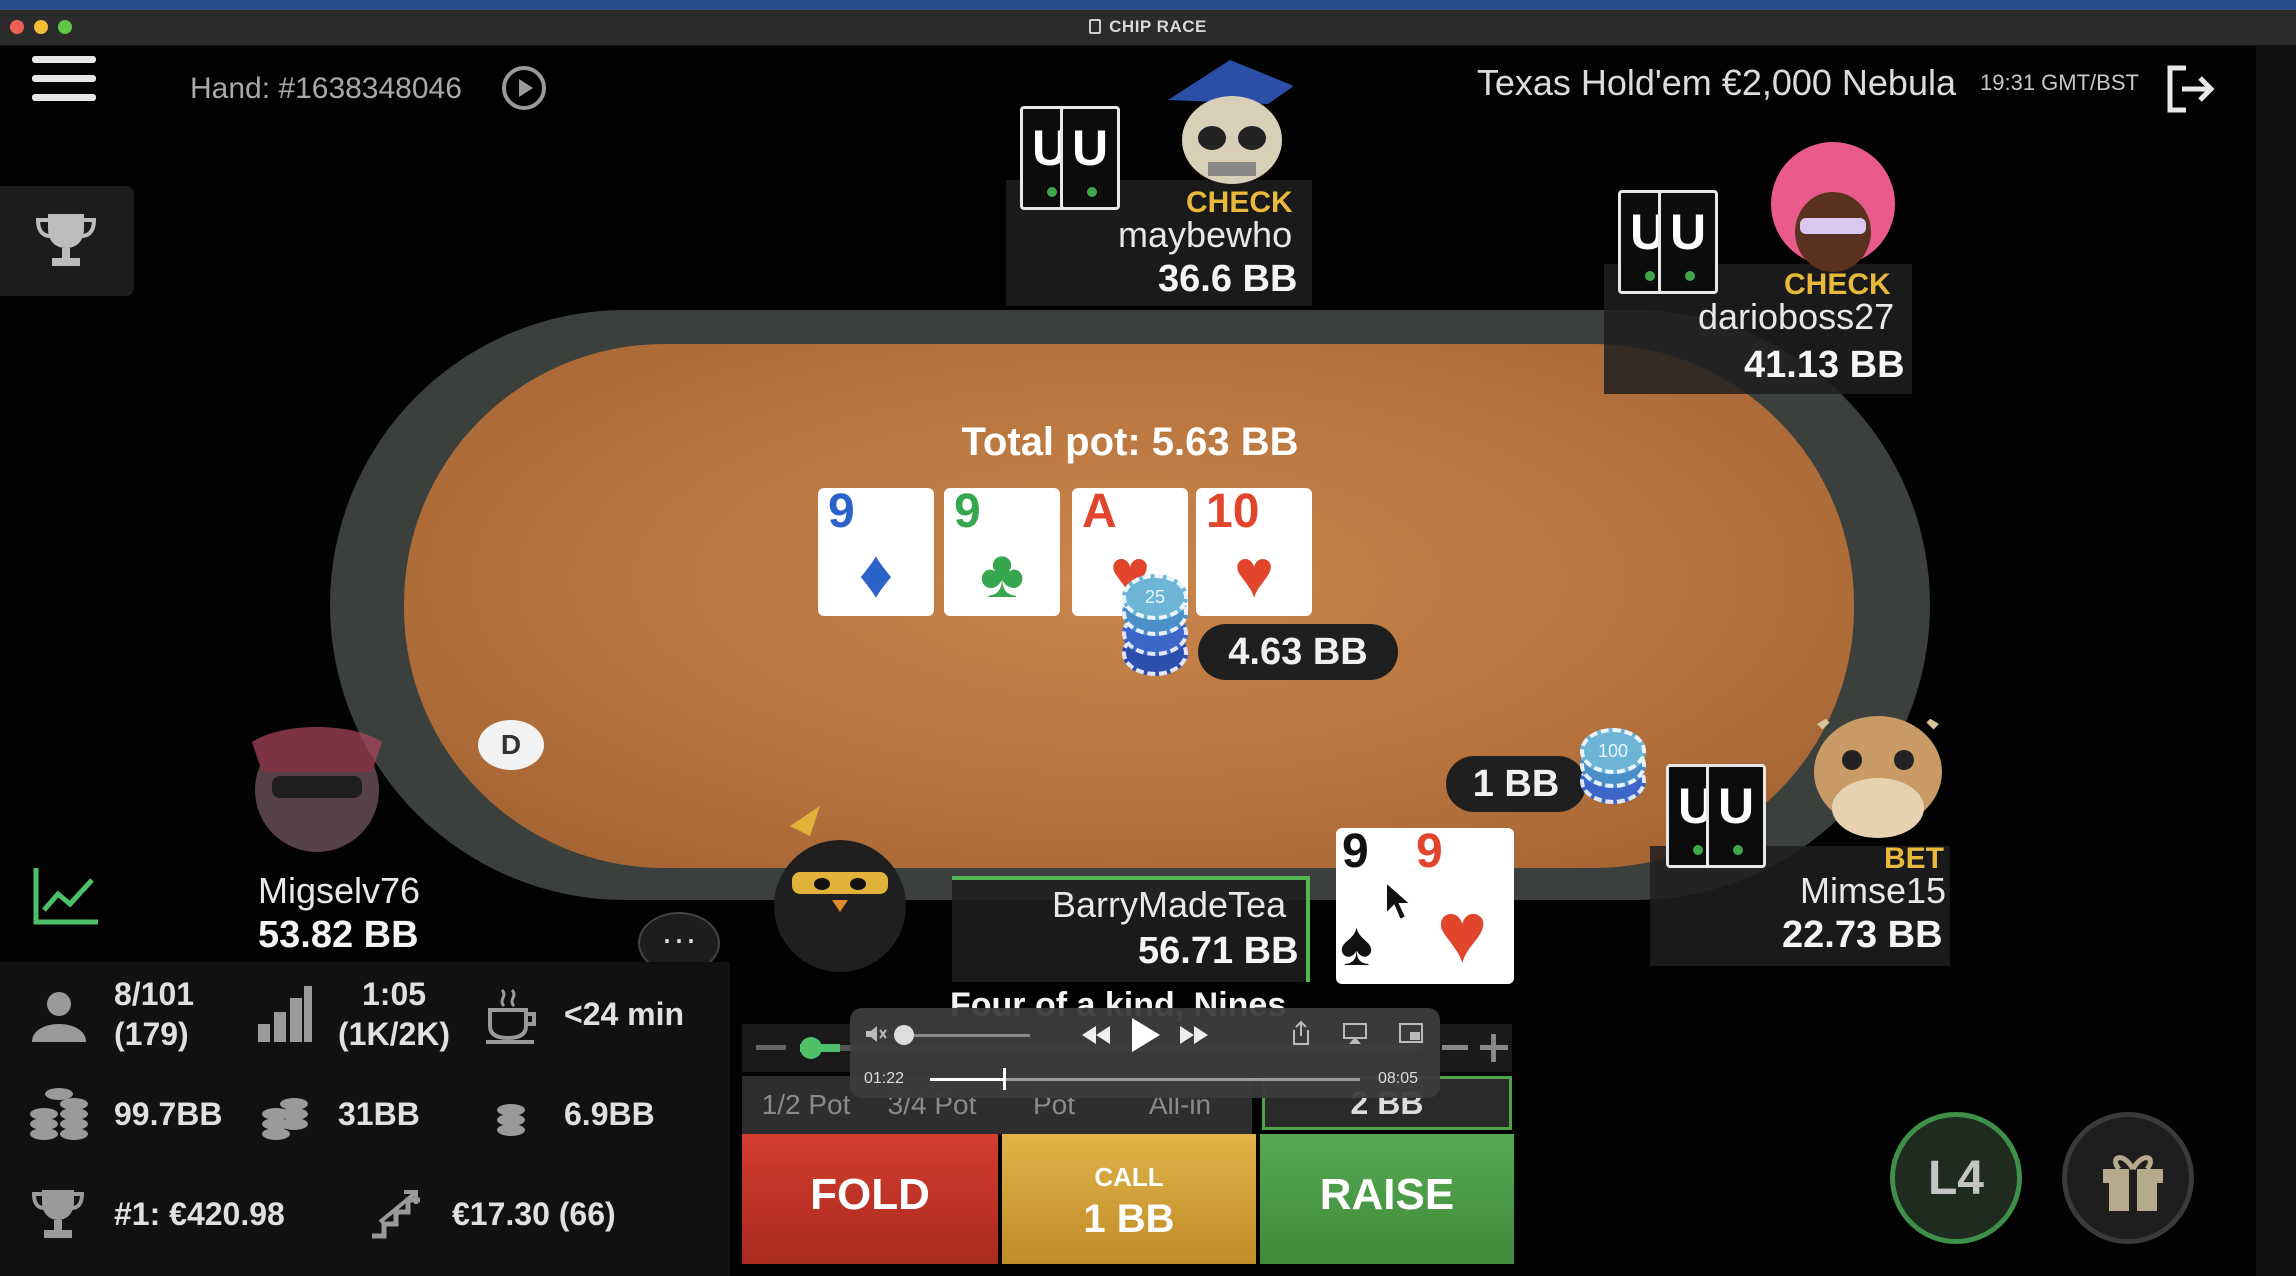  What do you see at coordinates (394, 1034) in the screenshot?
I see `blinds-level: (1K/2K)` at bounding box center [394, 1034].